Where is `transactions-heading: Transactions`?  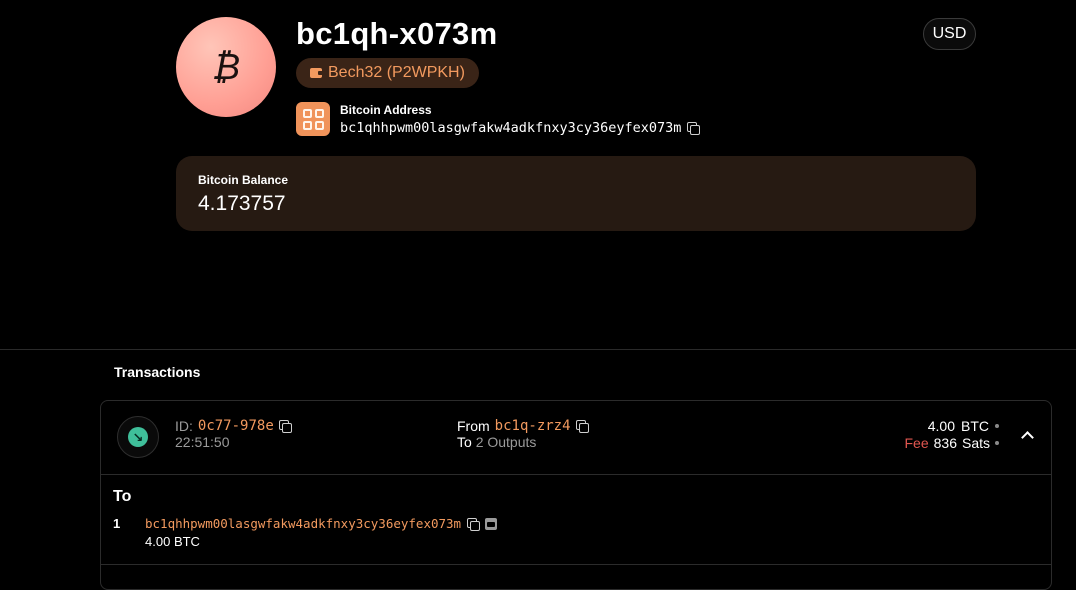
transactions-heading: Transactions is located at coordinates (157, 372).